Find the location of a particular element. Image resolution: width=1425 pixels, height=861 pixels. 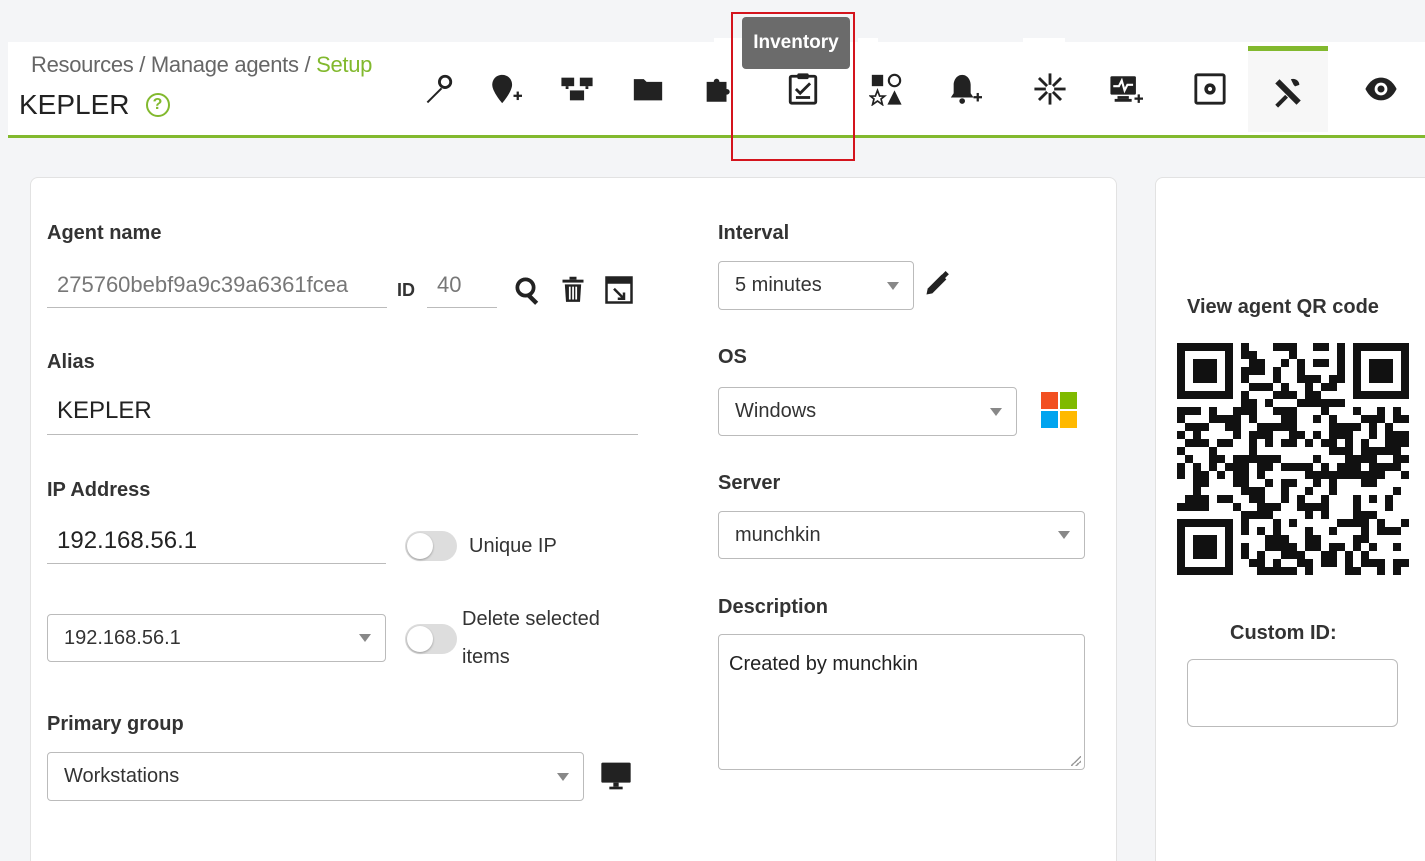

interval-select: 5 minutes is located at coordinates (816, 285).